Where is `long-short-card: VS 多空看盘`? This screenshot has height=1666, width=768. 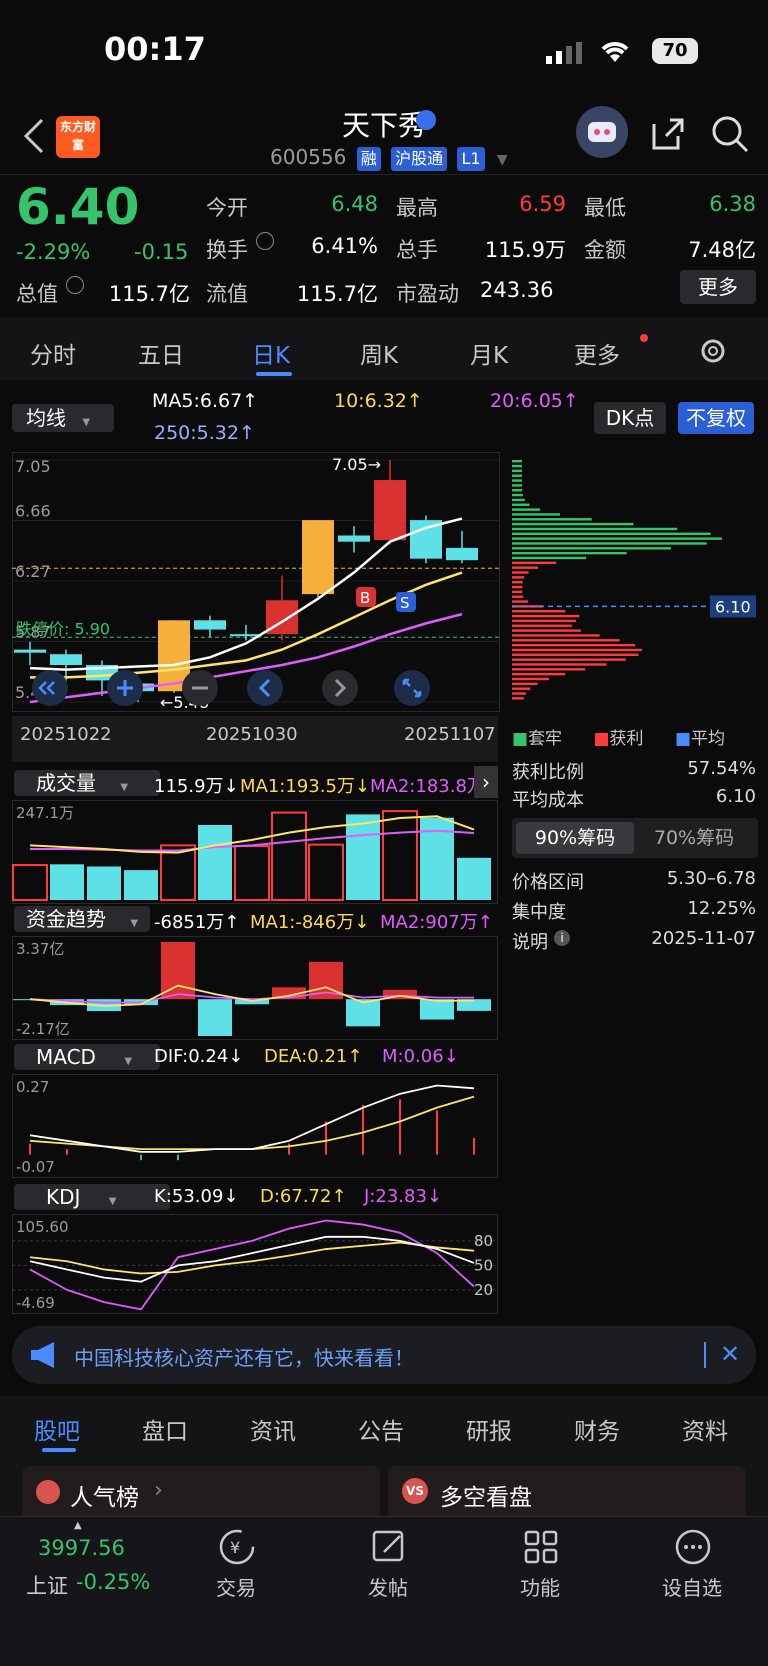 long-short-card: VS 多空看盘 is located at coordinates (567, 1491).